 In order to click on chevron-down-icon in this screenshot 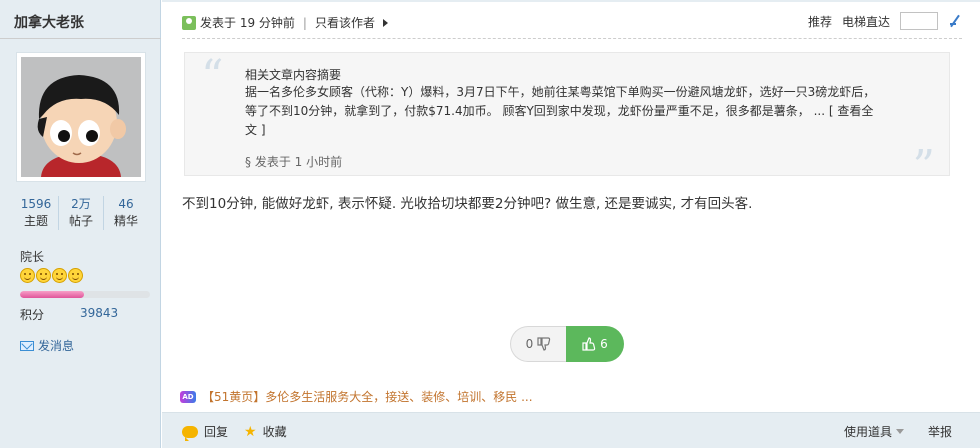, I will do `click(899, 431)`.